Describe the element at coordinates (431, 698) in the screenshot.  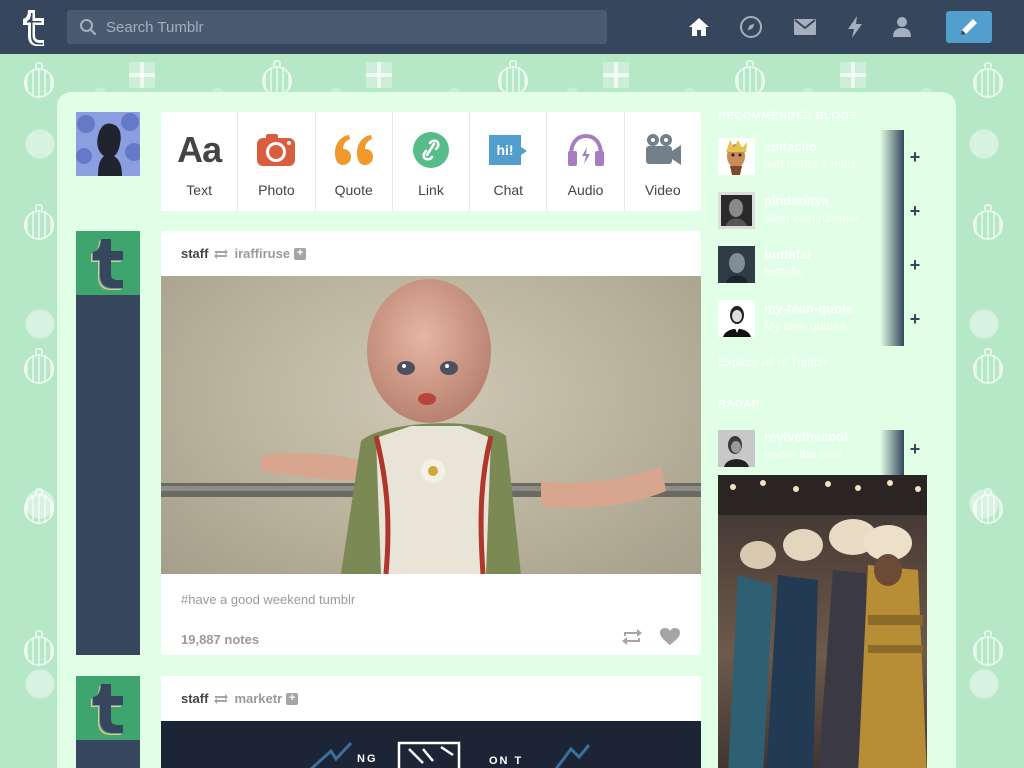
I see `post-header: staff marketr +` at that location.